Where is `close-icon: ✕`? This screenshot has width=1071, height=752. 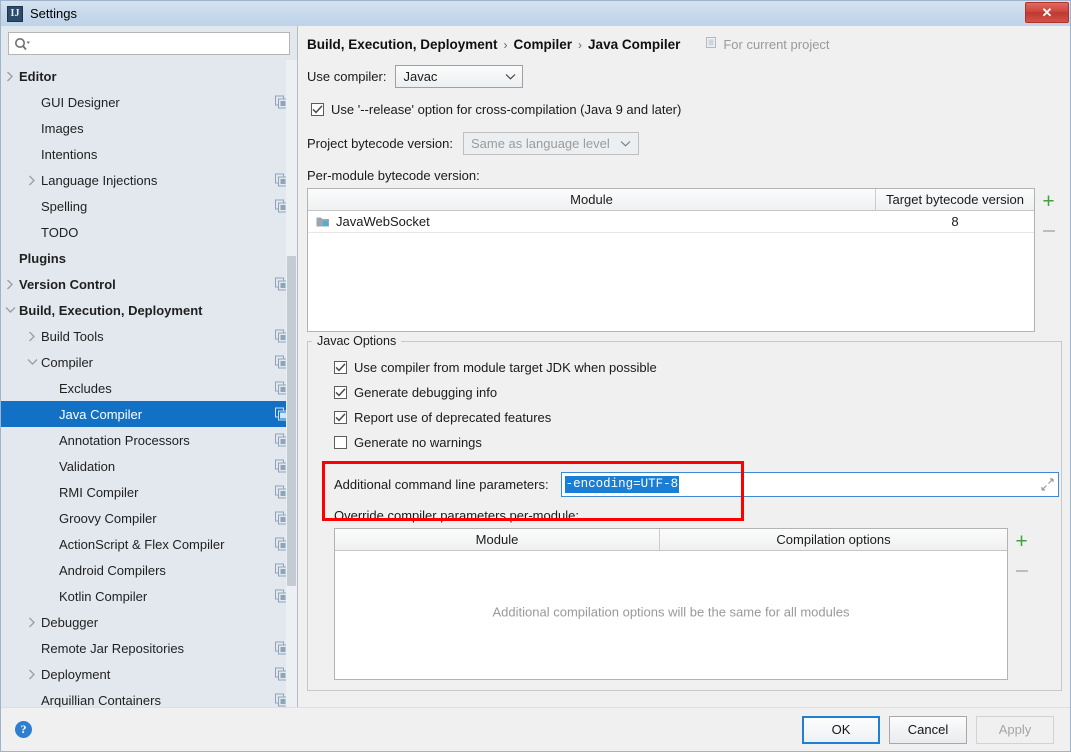
close-icon: ✕ is located at coordinates (1047, 12).